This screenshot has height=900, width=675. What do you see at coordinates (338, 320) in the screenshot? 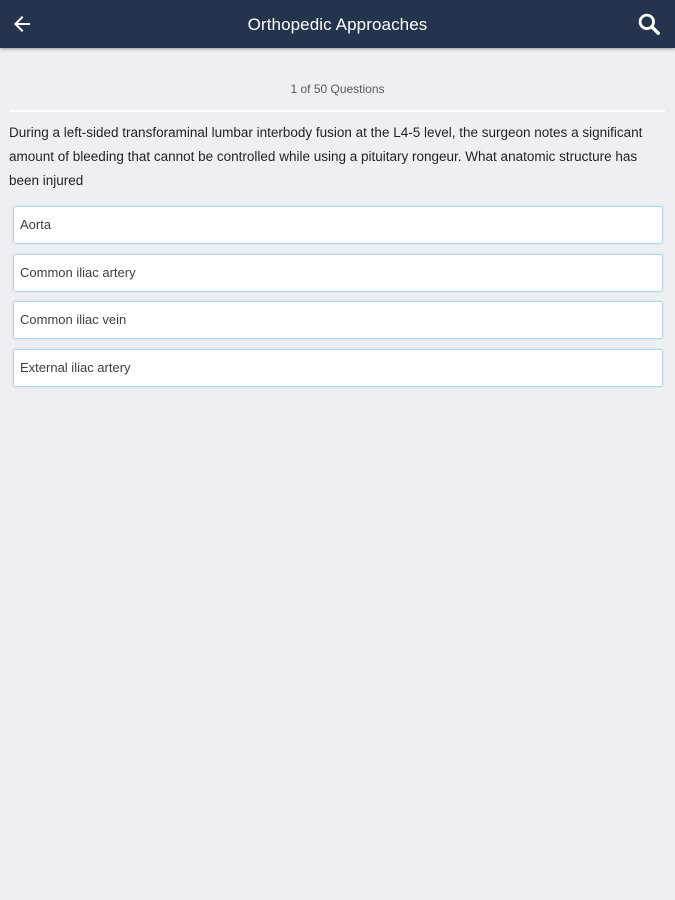
I see `answer-option-common-iliac-vein: Common iliac vein` at bounding box center [338, 320].